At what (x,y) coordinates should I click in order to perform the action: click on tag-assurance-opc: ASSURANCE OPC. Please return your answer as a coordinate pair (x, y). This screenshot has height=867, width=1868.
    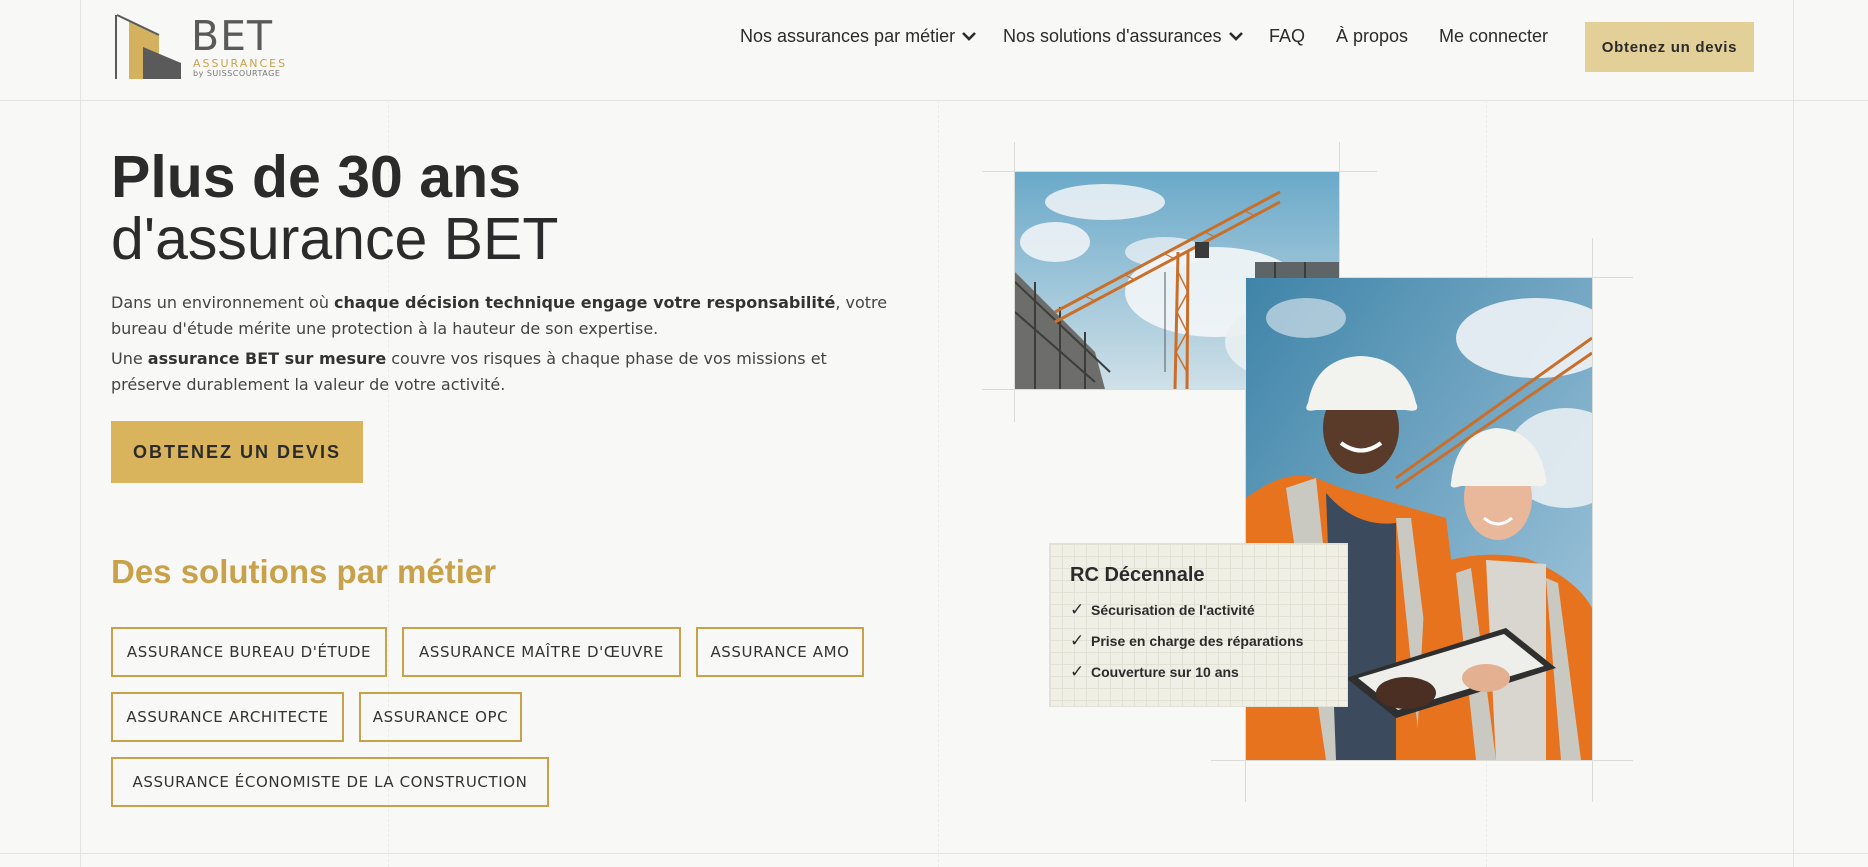
    Looking at the image, I should click on (440, 717).